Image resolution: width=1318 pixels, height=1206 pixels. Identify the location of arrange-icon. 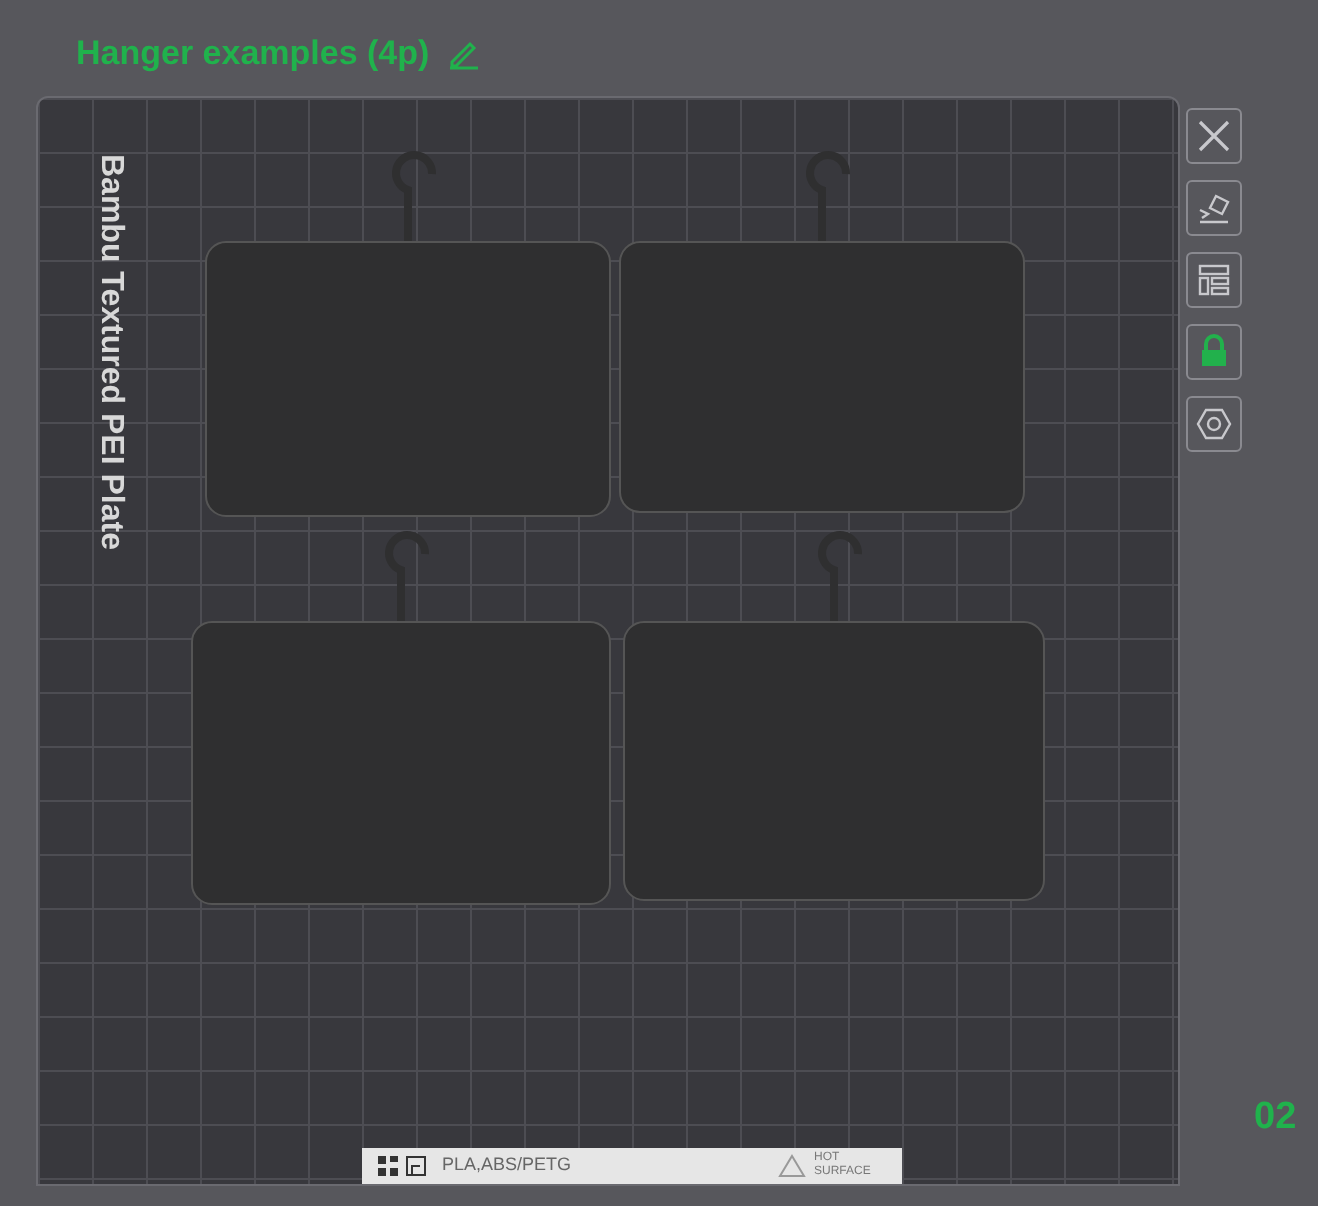
(1214, 280).